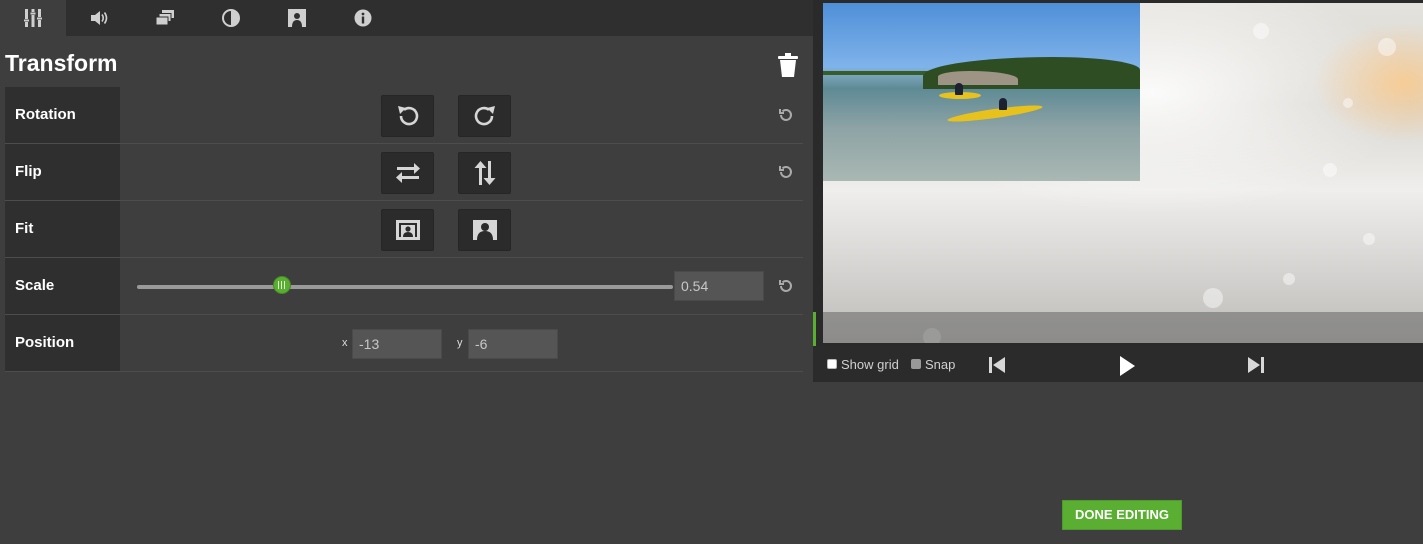  I want to click on swap-horizontal-icon, so click(407, 173).